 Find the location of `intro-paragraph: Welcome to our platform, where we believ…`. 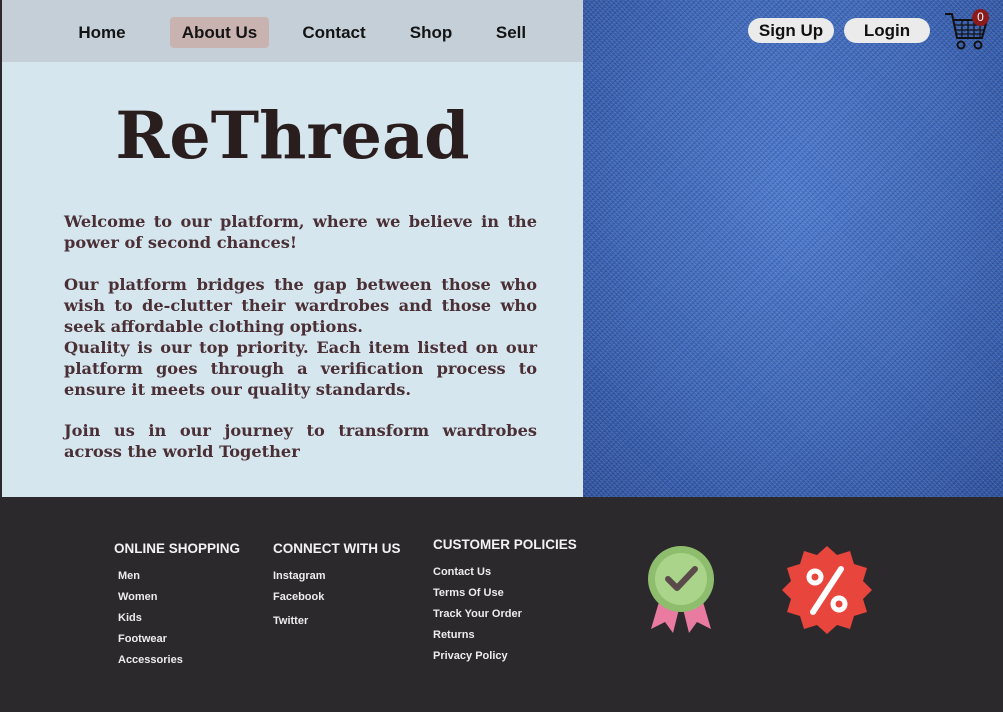

intro-paragraph: Welcome to our platform, where we believ… is located at coordinates (300, 232).